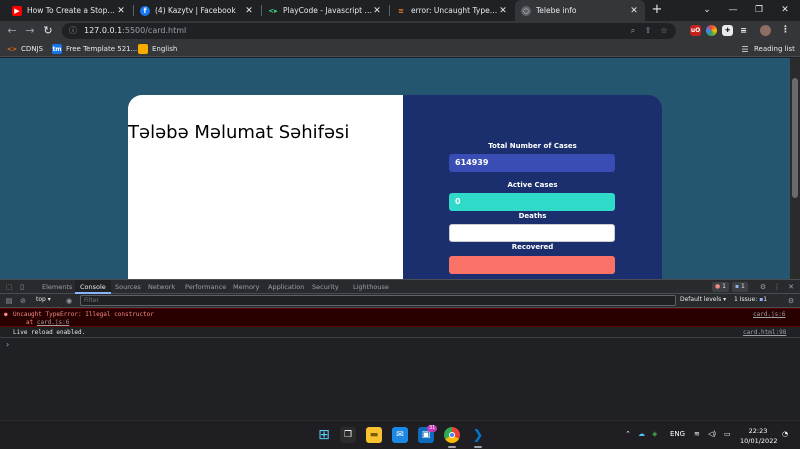 This screenshot has height=449, width=800. I want to click on tab-youtube: ▶ How To Create a Stopwatch | ✕, so click(69, 10).